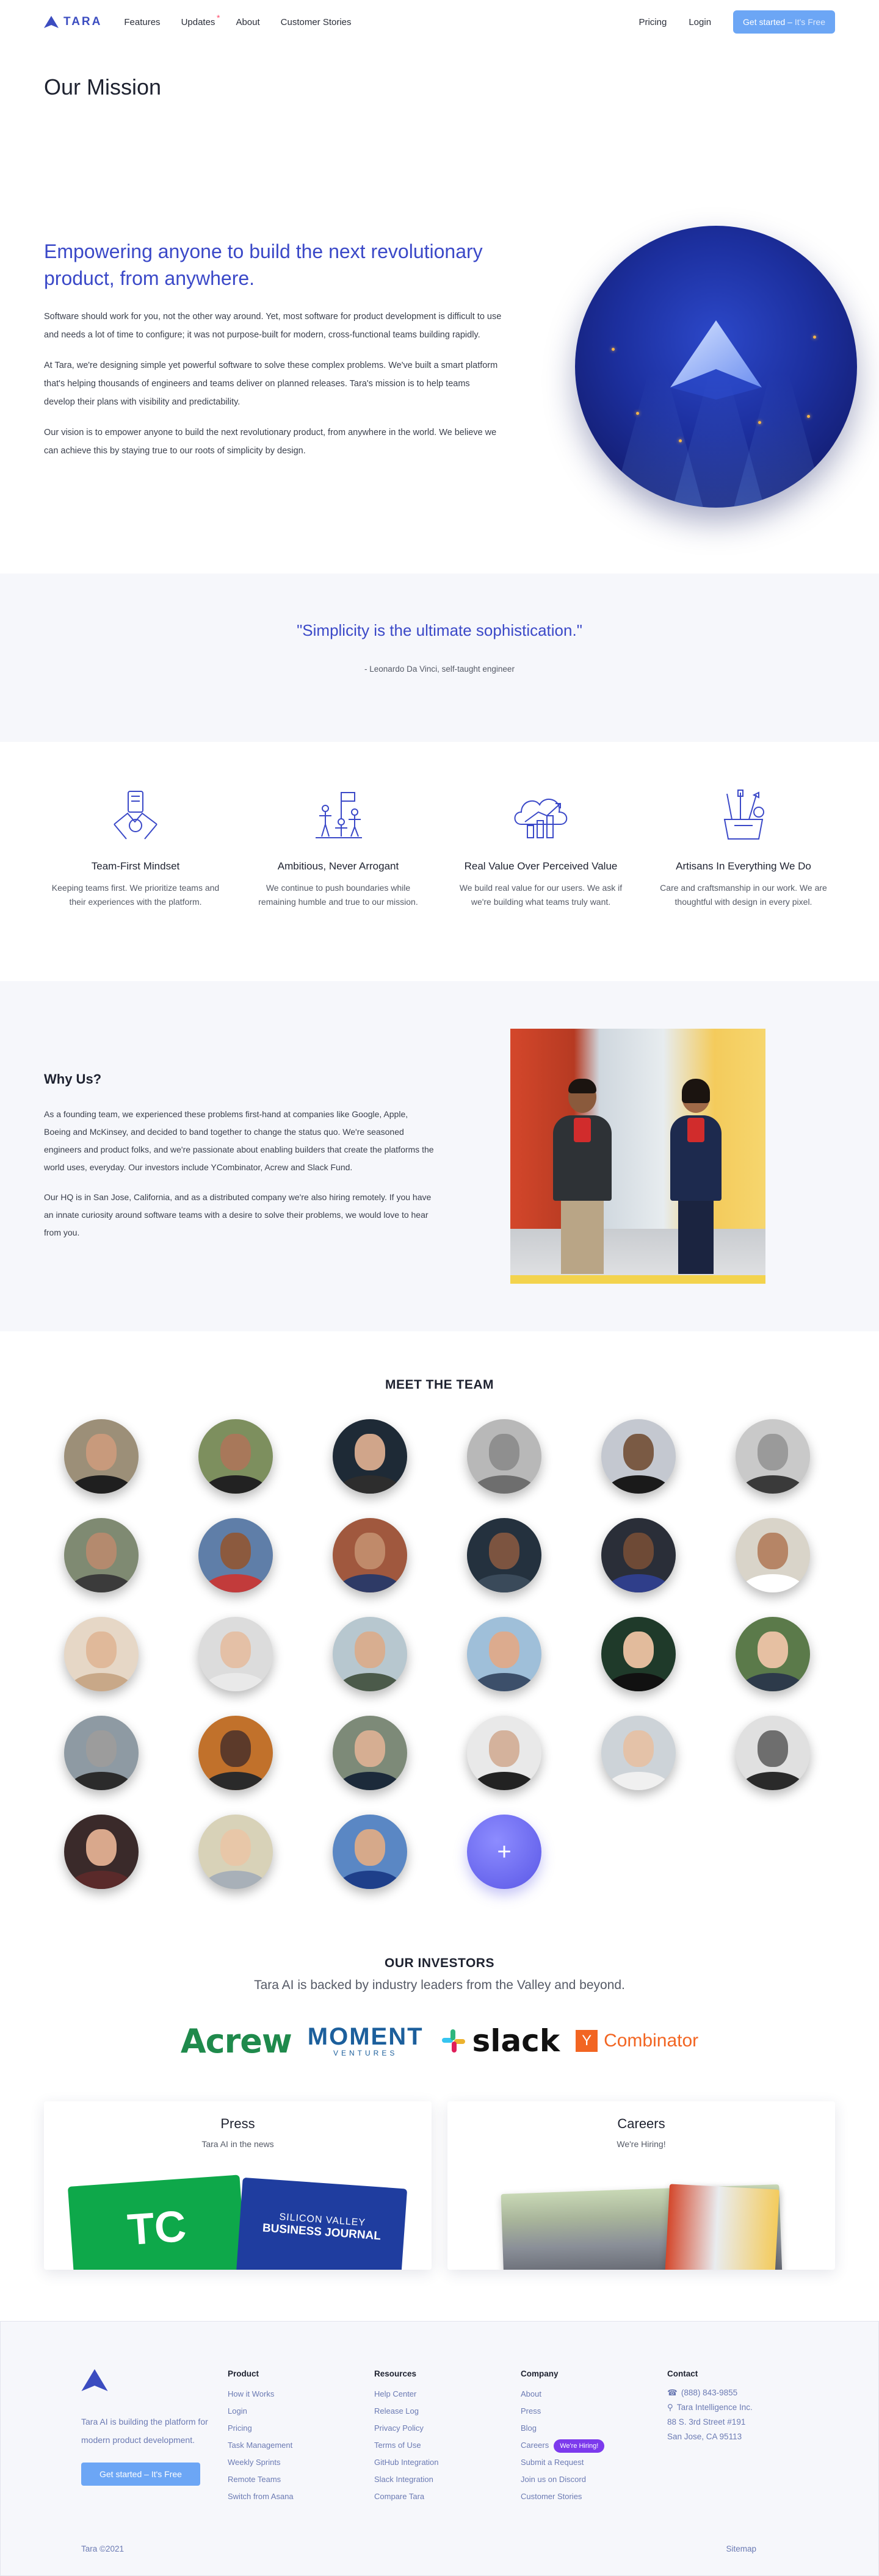 The height and width of the screenshot is (2576, 879). What do you see at coordinates (316, 22) in the screenshot?
I see `nav-customer-stories: Customer Stories` at bounding box center [316, 22].